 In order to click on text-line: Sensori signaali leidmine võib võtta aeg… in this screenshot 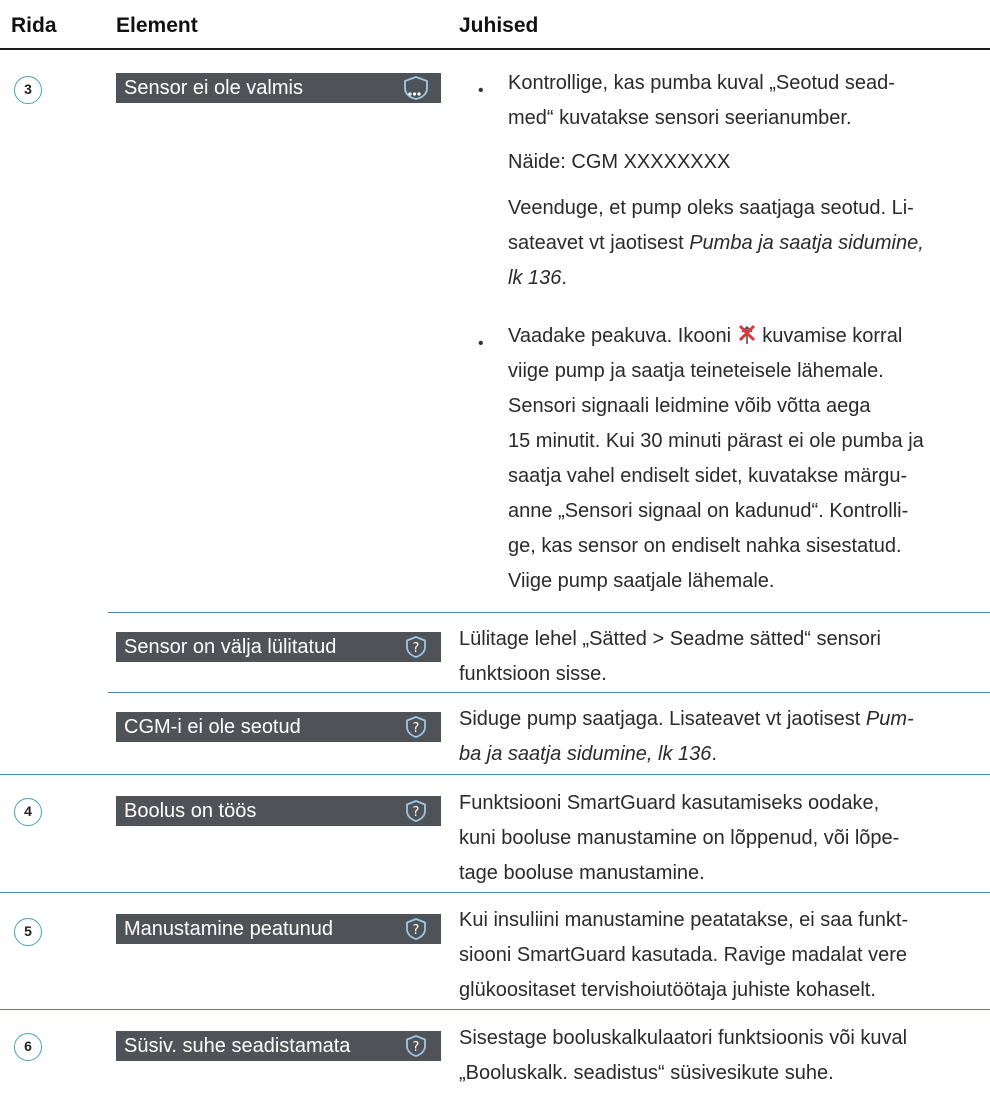, I will do `click(689, 406)`.